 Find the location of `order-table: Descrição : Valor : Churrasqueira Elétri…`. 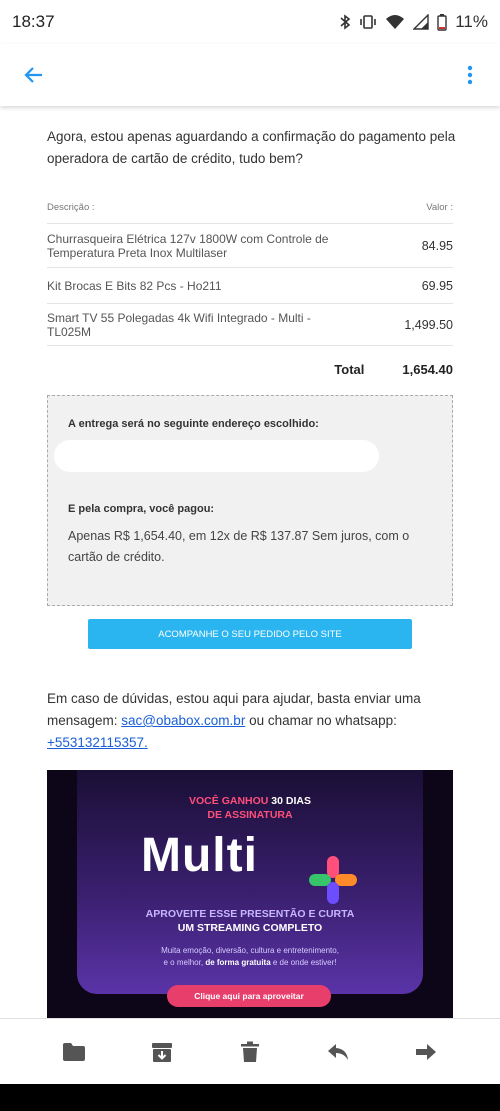

order-table: Descrição : Valor : Churrasqueira Elétri… is located at coordinates (250, 297).